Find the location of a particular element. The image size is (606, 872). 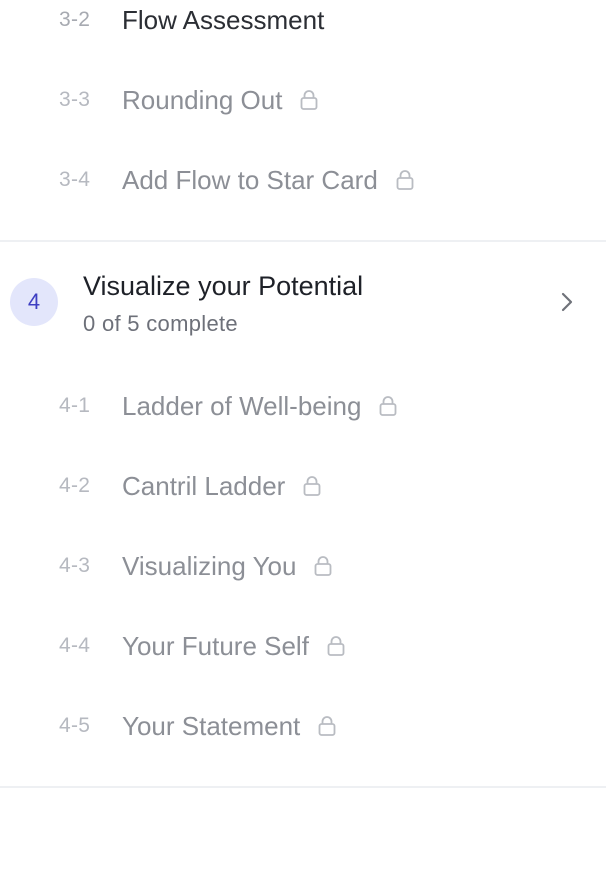

lesson-title: Add Flow to Star Card is located at coordinates (250, 179).